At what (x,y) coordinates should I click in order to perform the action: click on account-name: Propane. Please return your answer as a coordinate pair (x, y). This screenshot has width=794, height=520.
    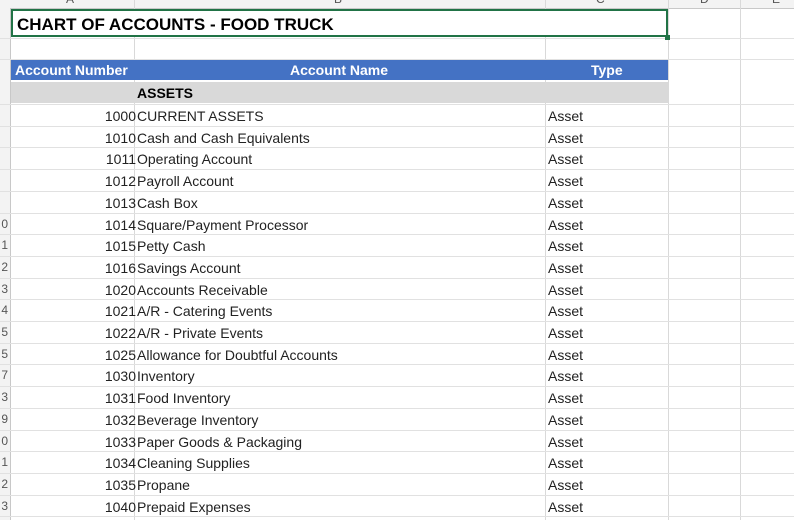
    Looking at the image, I should click on (163, 484).